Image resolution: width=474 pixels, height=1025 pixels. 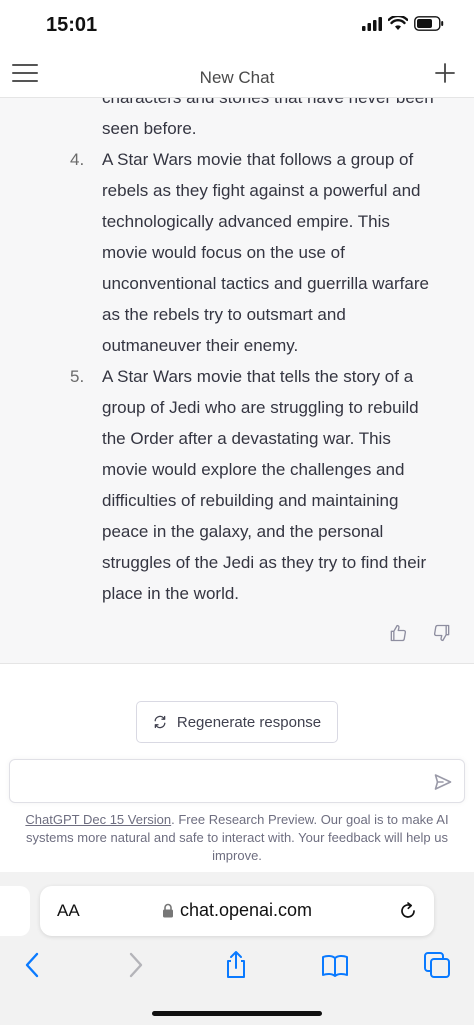 What do you see at coordinates (420, 633) in the screenshot?
I see `feedback-buttons` at bounding box center [420, 633].